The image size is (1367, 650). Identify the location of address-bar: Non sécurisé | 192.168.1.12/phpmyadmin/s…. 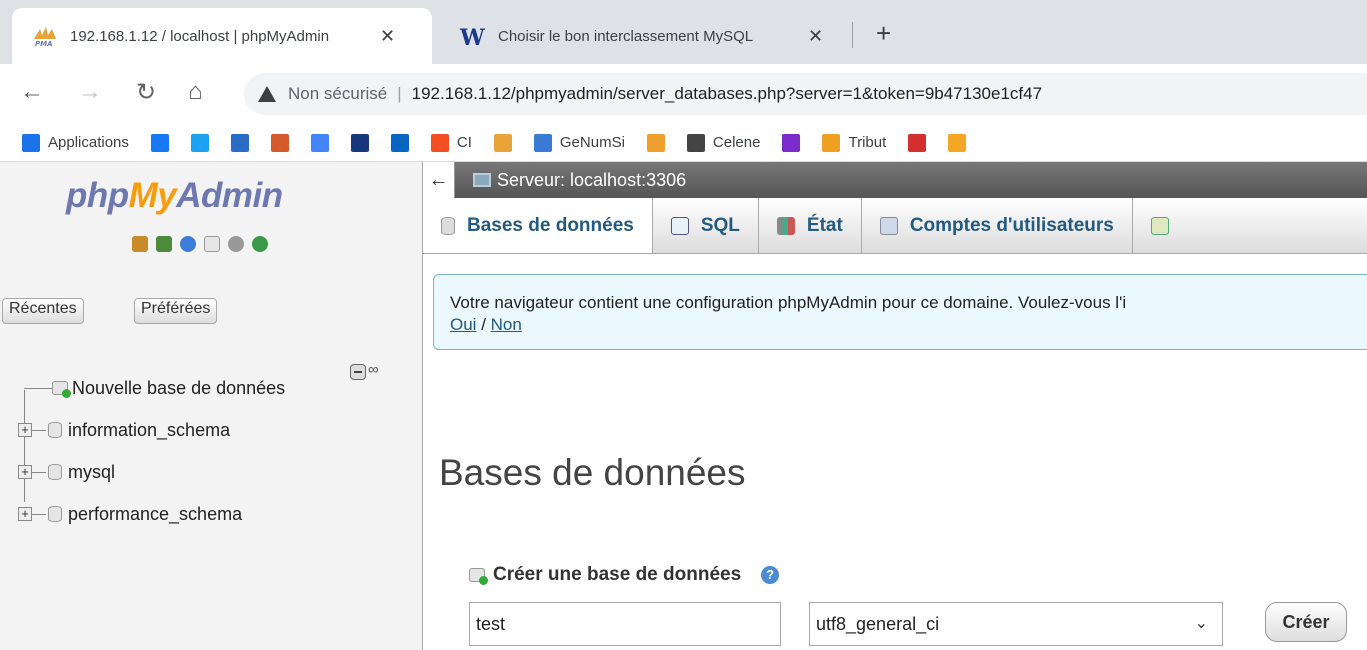
(805, 94).